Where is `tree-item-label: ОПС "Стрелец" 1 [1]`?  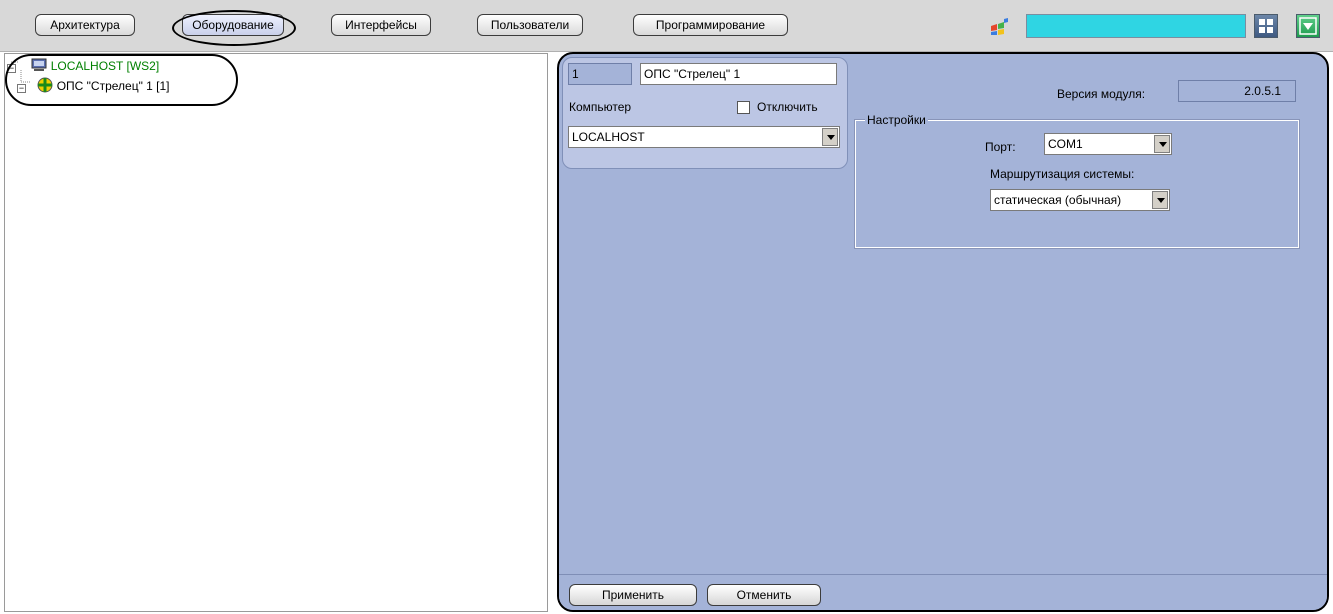 tree-item-label: ОПС "Стрелец" 1 [1] is located at coordinates (113, 86).